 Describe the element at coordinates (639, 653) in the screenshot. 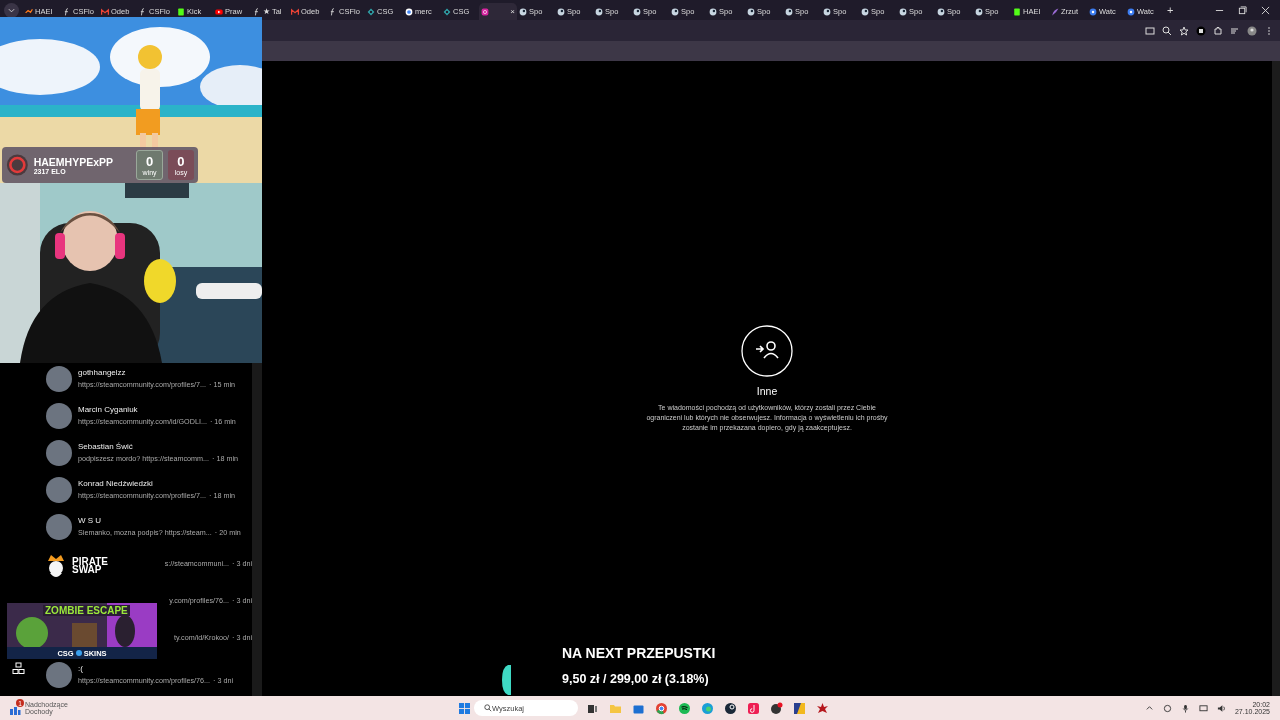

I see `goal-title: NA NEXT PRZEPUSTKI` at that location.